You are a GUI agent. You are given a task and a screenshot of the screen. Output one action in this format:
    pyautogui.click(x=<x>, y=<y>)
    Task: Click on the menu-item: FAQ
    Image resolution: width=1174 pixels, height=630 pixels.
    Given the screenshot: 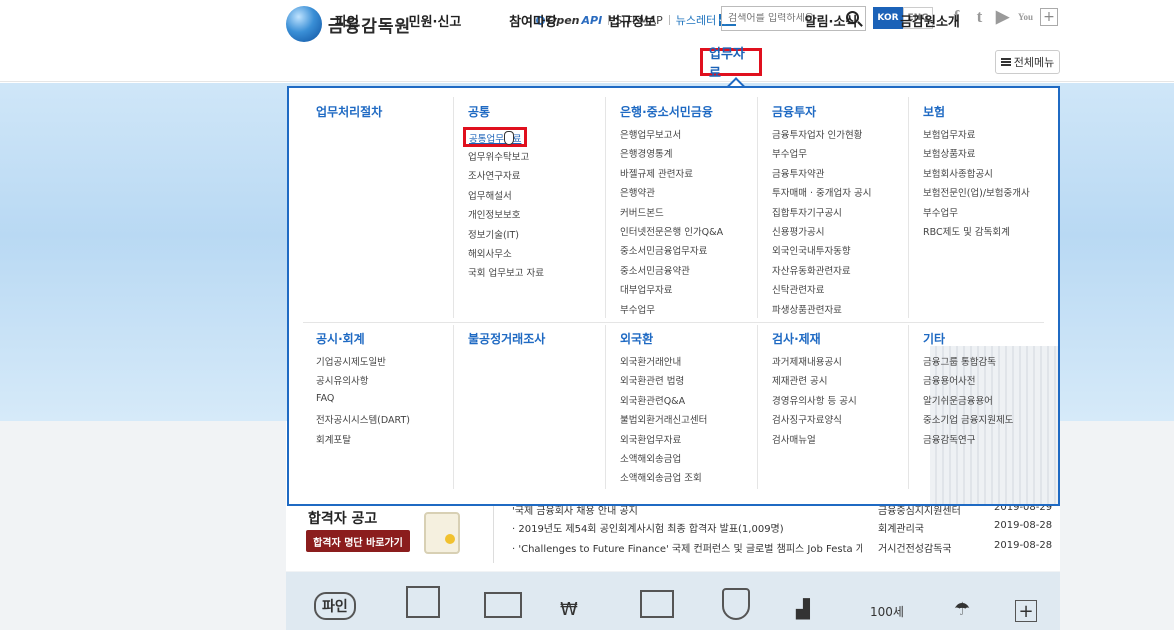 What is the action you would take?
    pyautogui.click(x=363, y=402)
    